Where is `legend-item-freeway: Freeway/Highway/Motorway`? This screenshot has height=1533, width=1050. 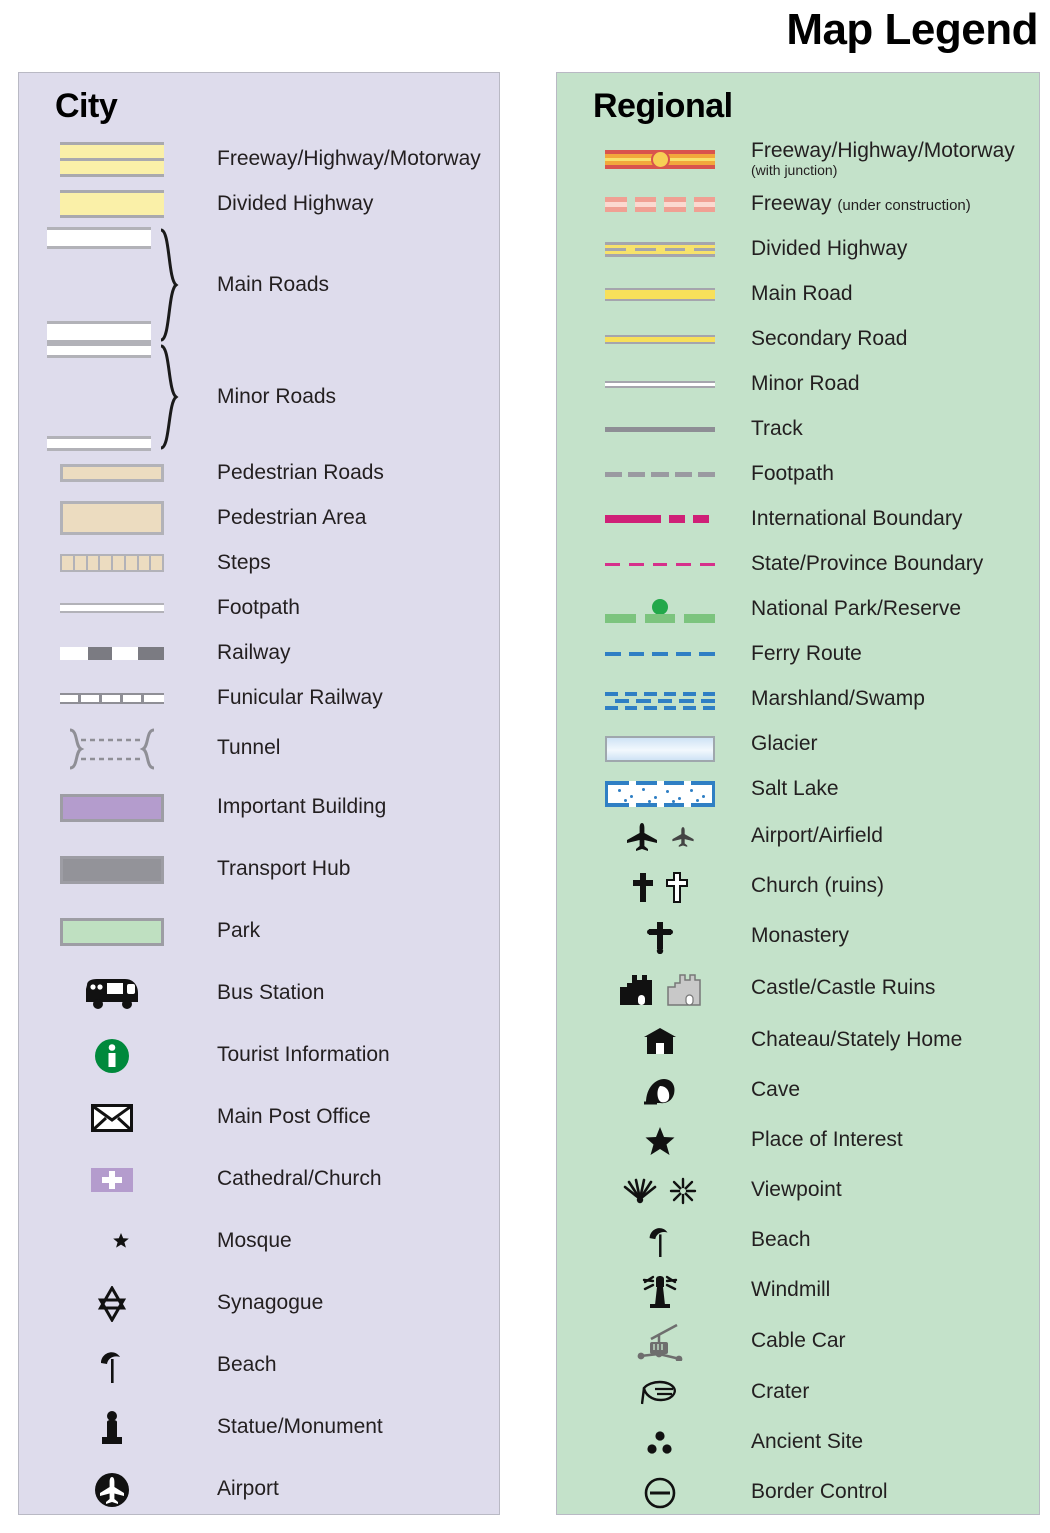
legend-item-freeway: Freeway/Highway/Motorway is located at coordinates (259, 159).